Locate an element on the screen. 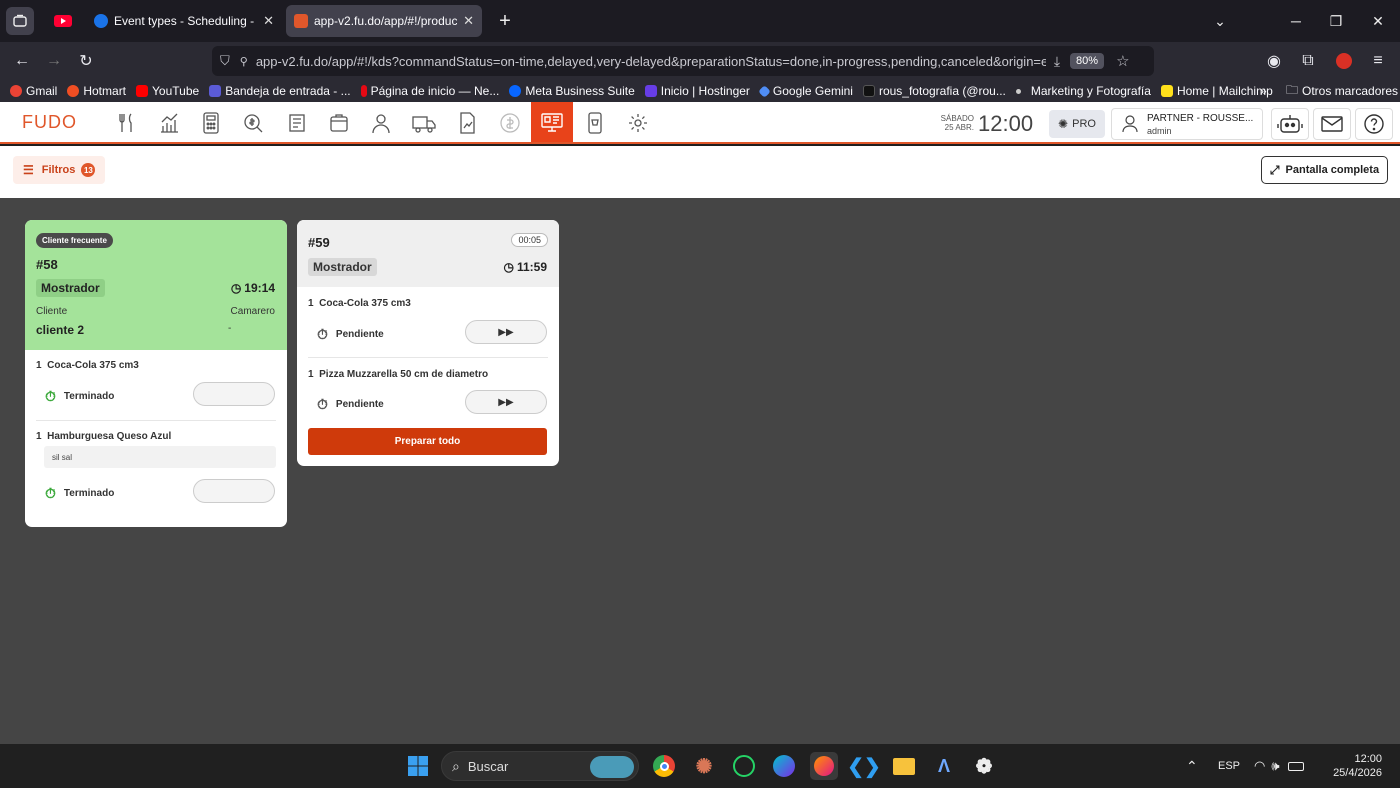  gmail-icon is located at coordinates (16, 91).